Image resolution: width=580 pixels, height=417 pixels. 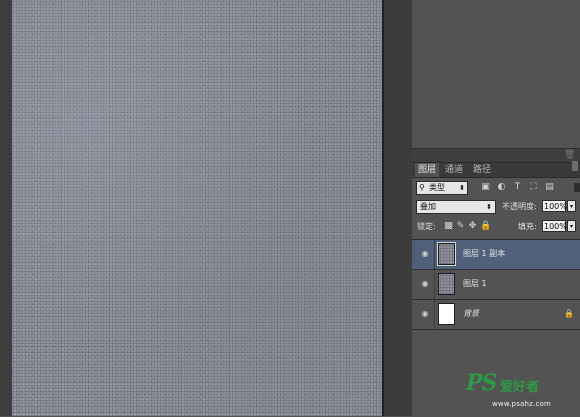 What do you see at coordinates (520, 387) in the screenshot?
I see `watermark-site-name: 爱好者` at bounding box center [520, 387].